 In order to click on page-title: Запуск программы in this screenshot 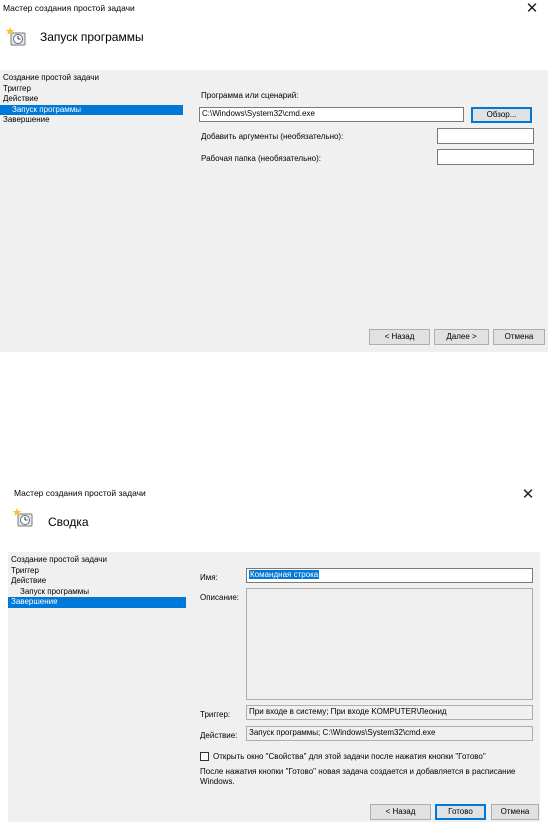, I will do `click(92, 37)`.